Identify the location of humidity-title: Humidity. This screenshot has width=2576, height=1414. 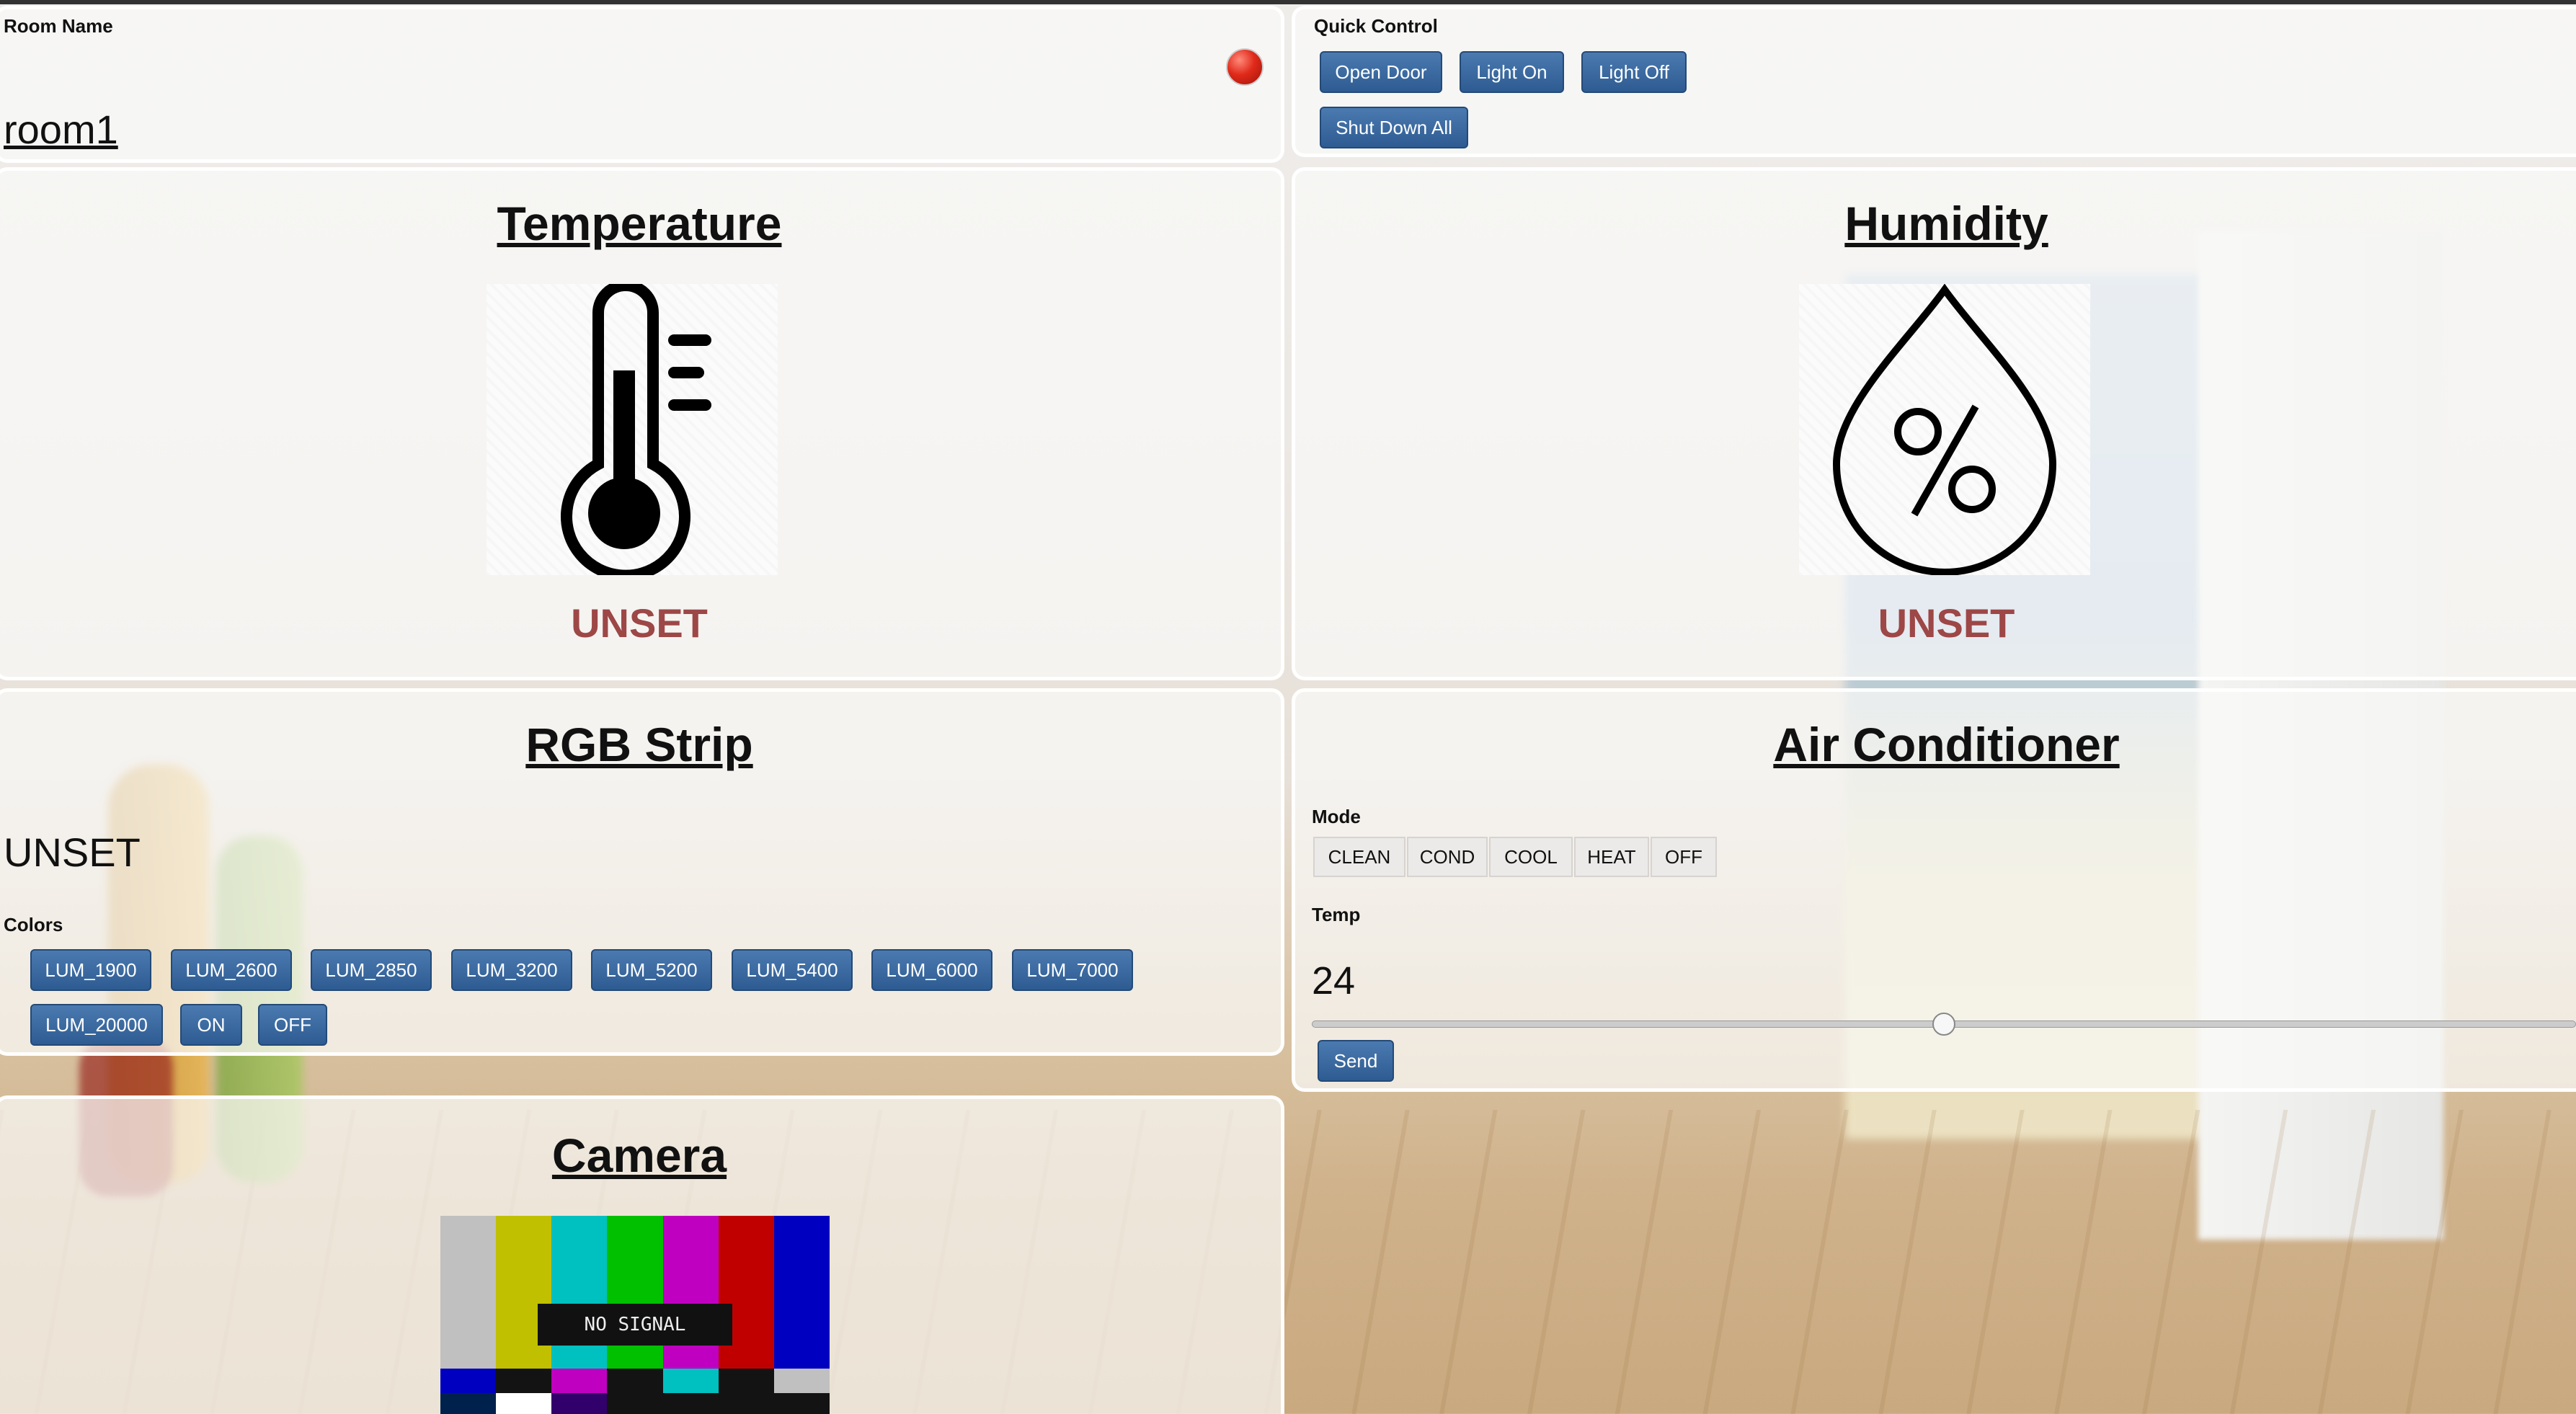
(1946, 224).